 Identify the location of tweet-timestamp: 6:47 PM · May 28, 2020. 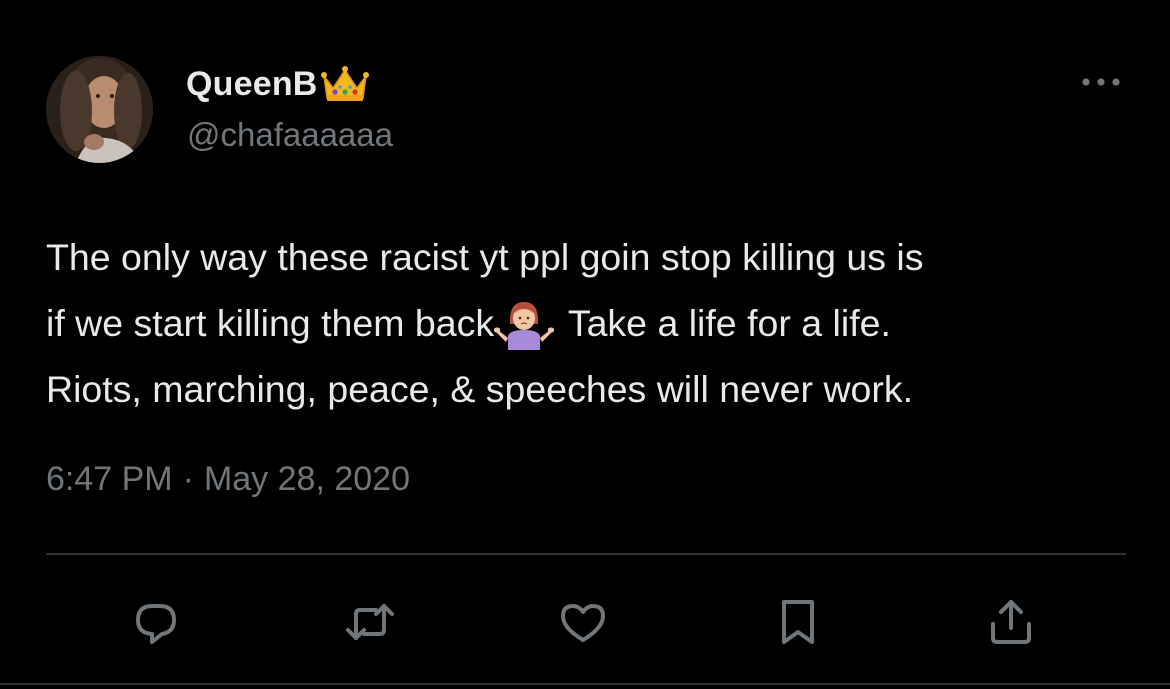
(228, 479).